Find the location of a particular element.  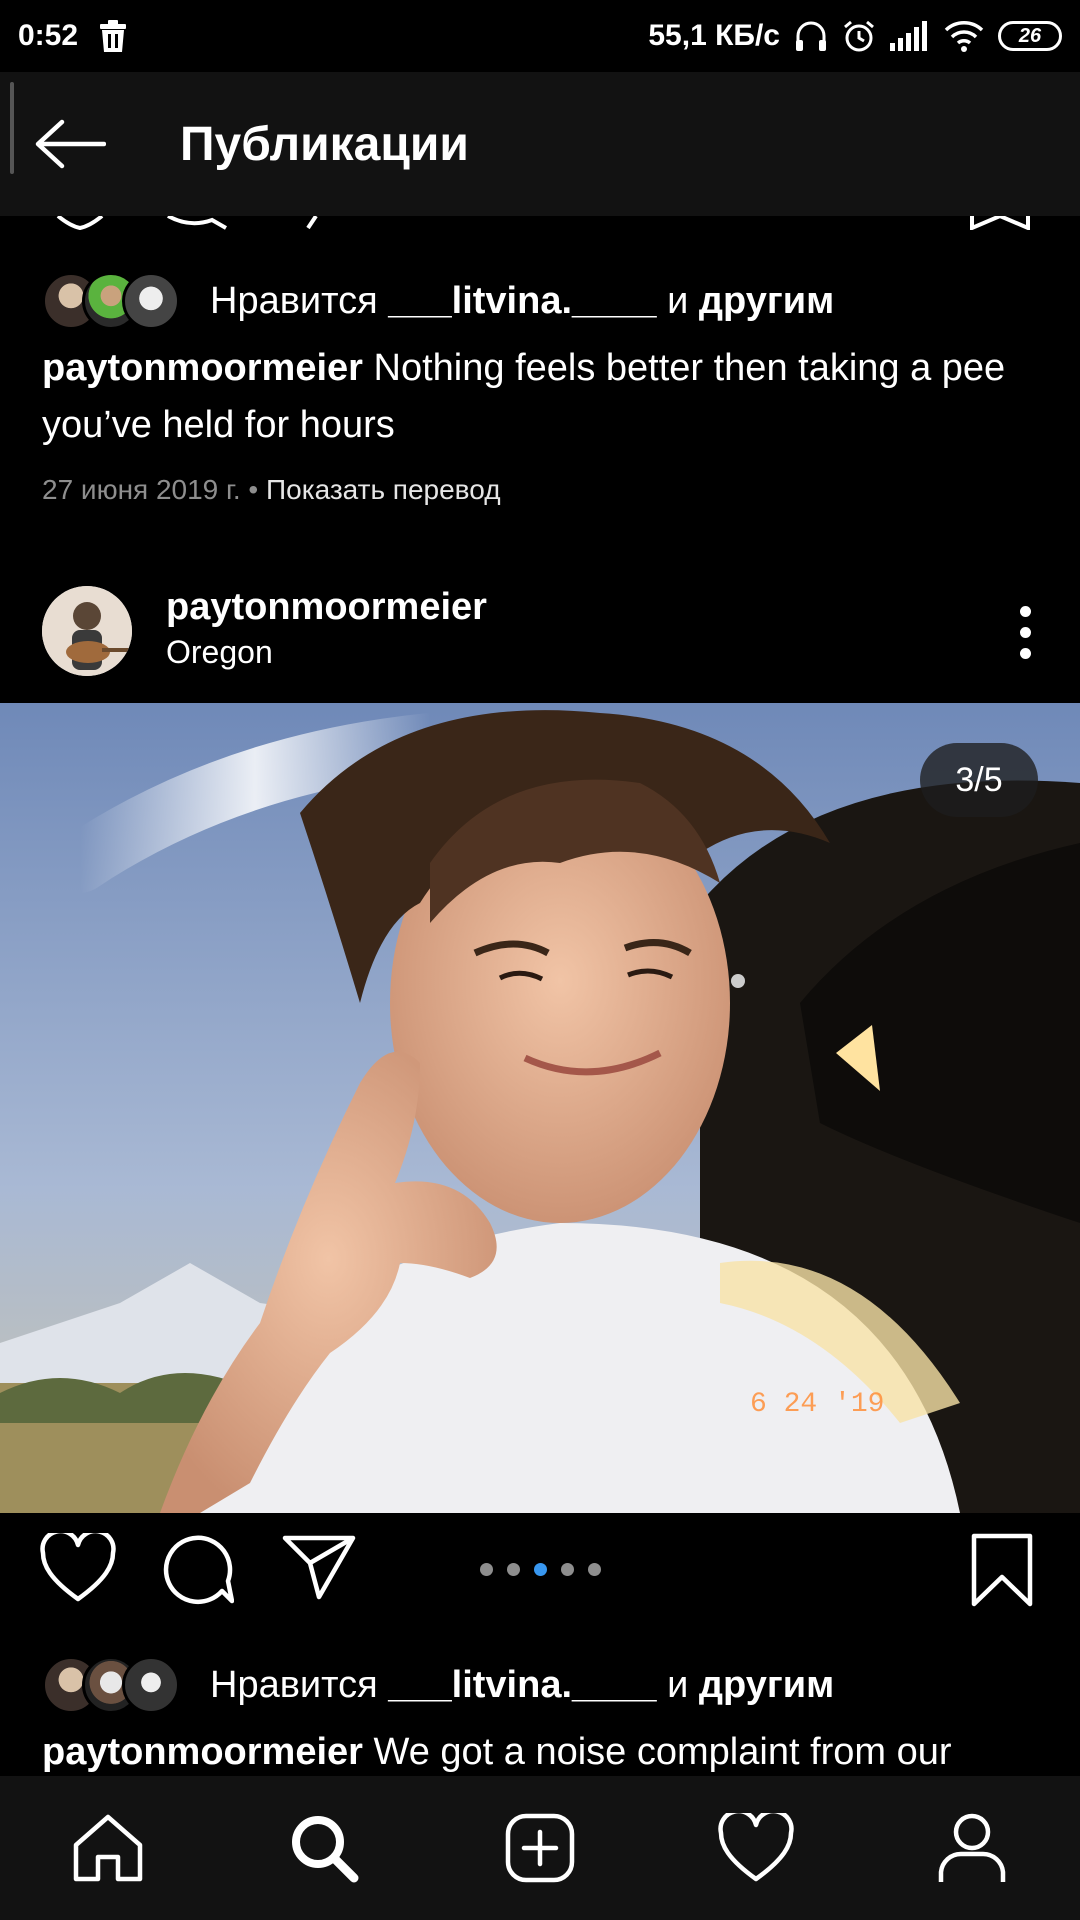

arrow-left-icon is located at coordinates (70, 144).